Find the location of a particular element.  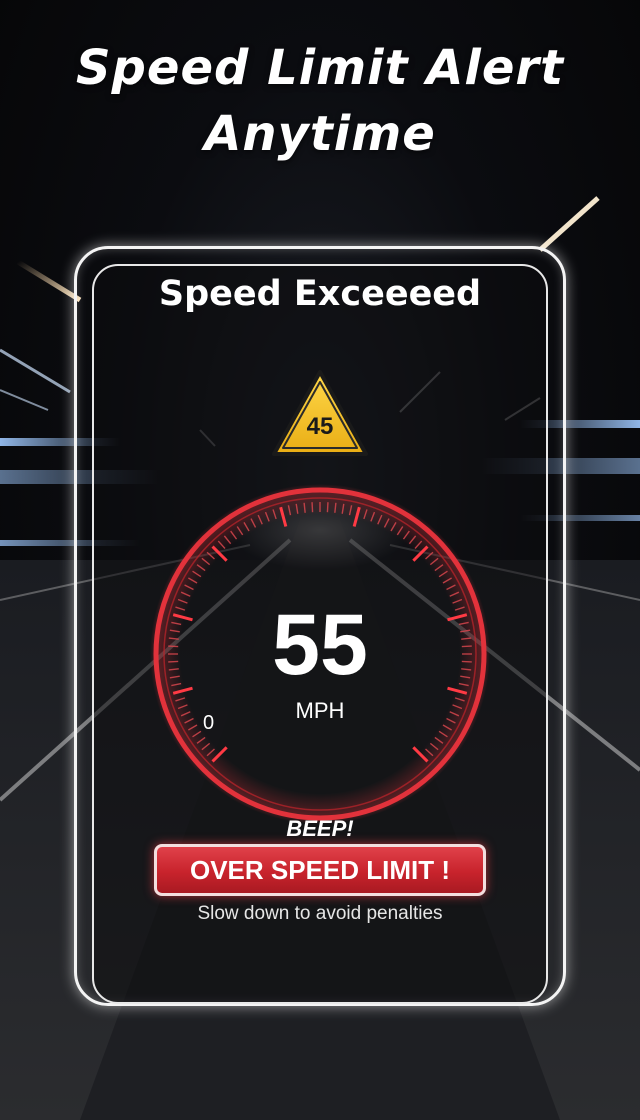

beep-label: BEEP! is located at coordinates (320, 828).